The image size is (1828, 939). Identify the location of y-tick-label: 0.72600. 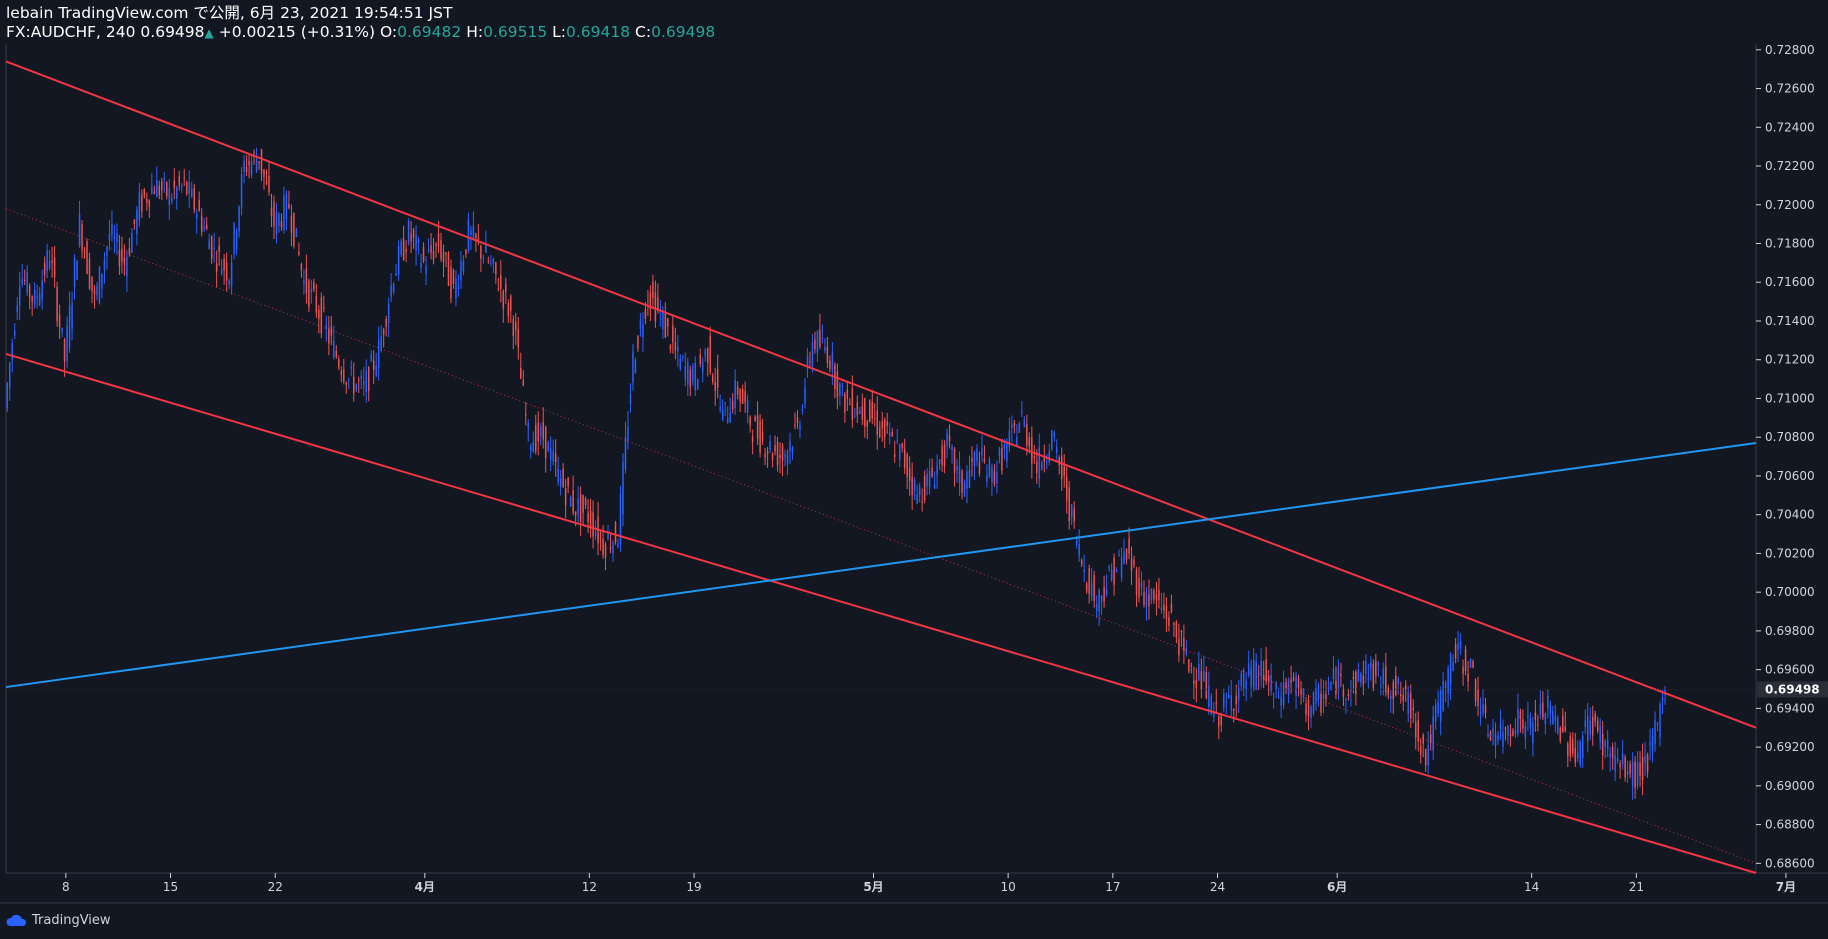
(1790, 89).